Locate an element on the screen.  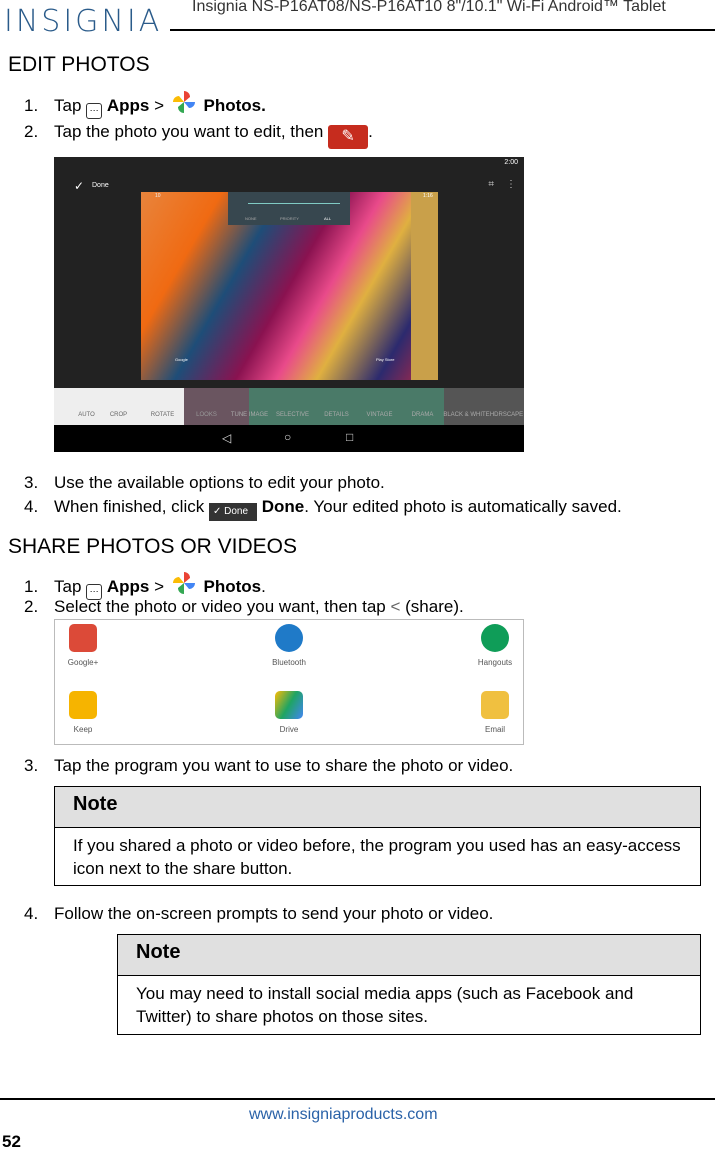
home-icon: ○ is located at coordinates (287, 437).